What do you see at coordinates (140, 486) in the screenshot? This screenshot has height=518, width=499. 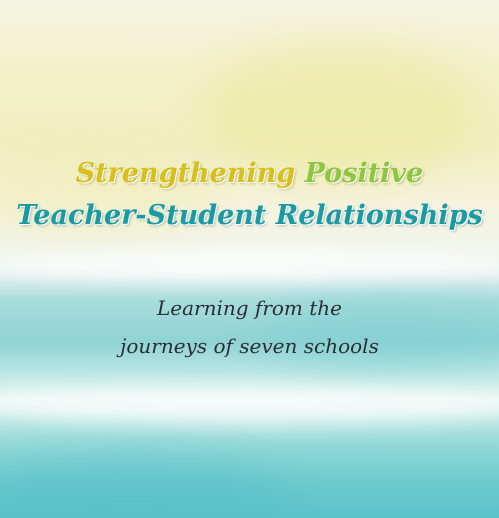 I see `watercolor-wash-teal` at bounding box center [140, 486].